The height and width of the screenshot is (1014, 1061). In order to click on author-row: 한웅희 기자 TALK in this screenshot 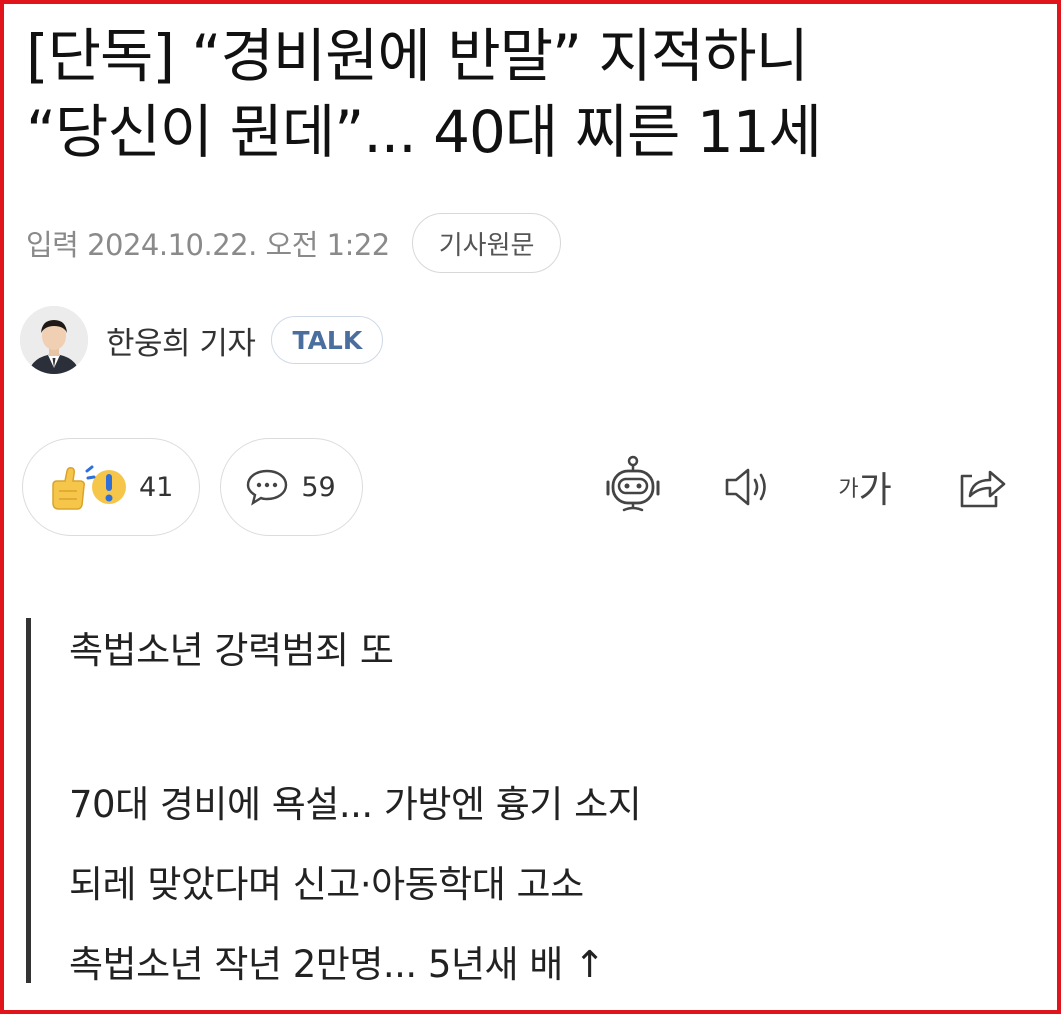, I will do `click(202, 340)`.